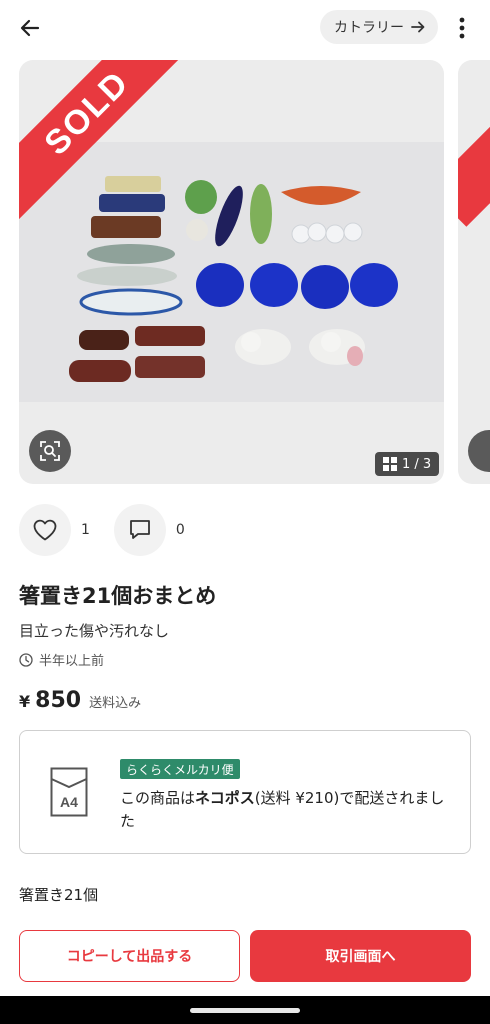 This screenshot has height=1024, width=490. What do you see at coordinates (417, 464) in the screenshot?
I see `image-counter-text: 1 / 3` at bounding box center [417, 464].